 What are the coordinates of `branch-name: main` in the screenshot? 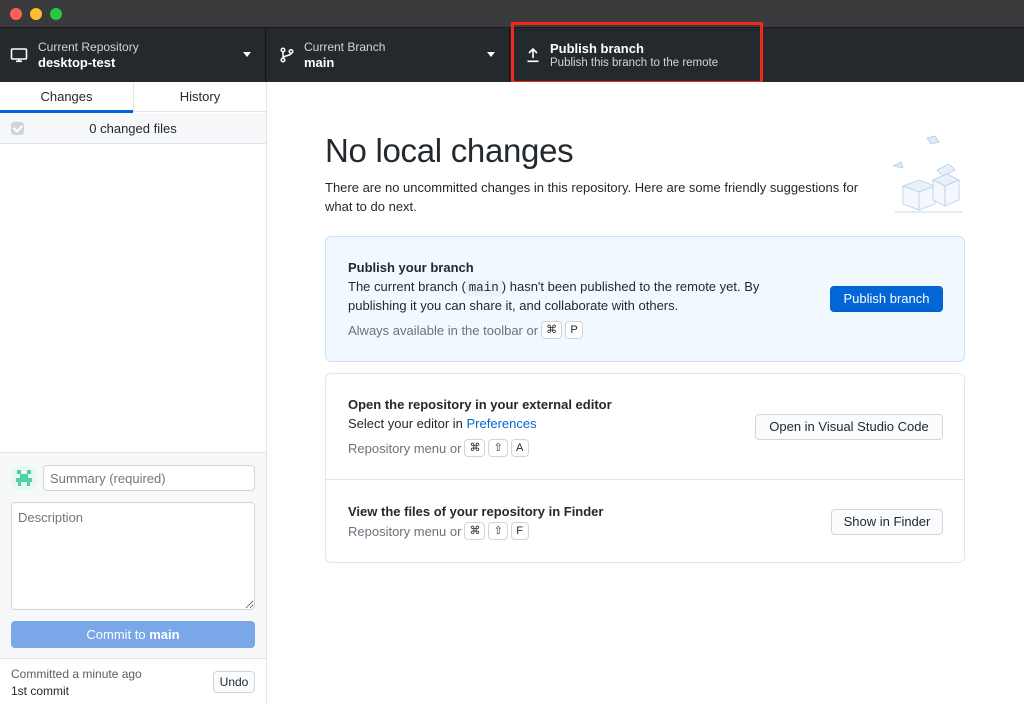 It's located at (319, 62).